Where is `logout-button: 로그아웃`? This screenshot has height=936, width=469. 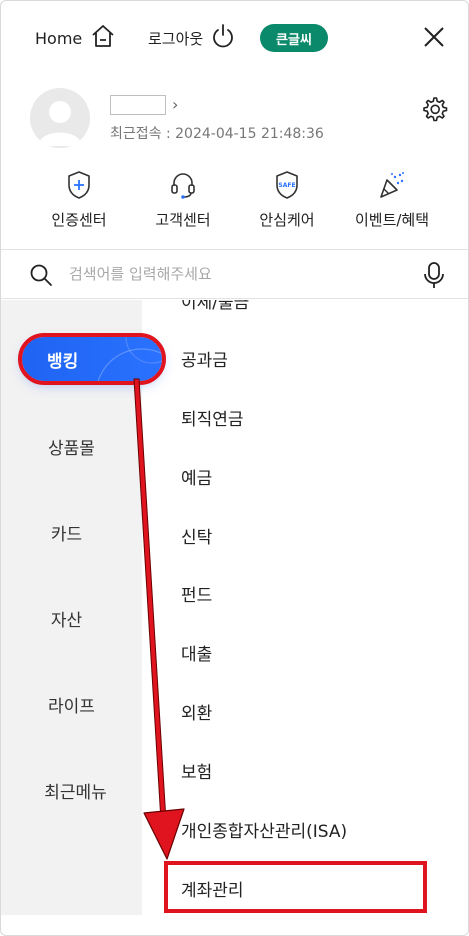 logout-button: 로그아웃 is located at coordinates (191, 38).